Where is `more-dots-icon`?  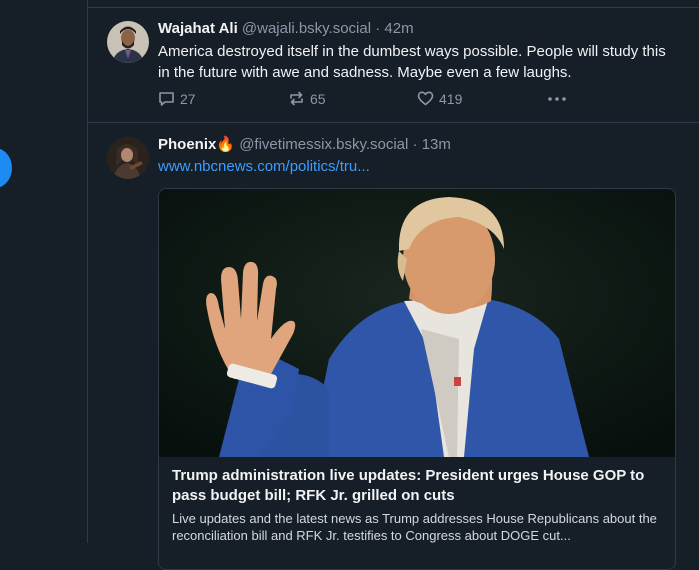
more-dots-icon is located at coordinates (557, 99).